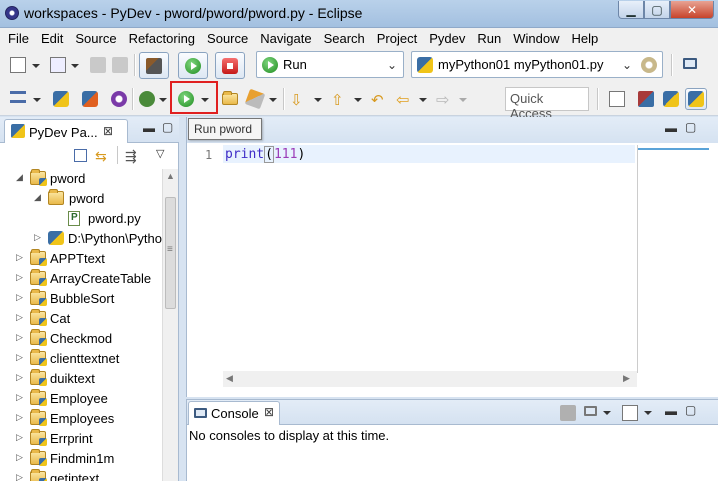 The image size is (718, 481). I want to click on display-console-dropdown-icon, so click(607, 413).